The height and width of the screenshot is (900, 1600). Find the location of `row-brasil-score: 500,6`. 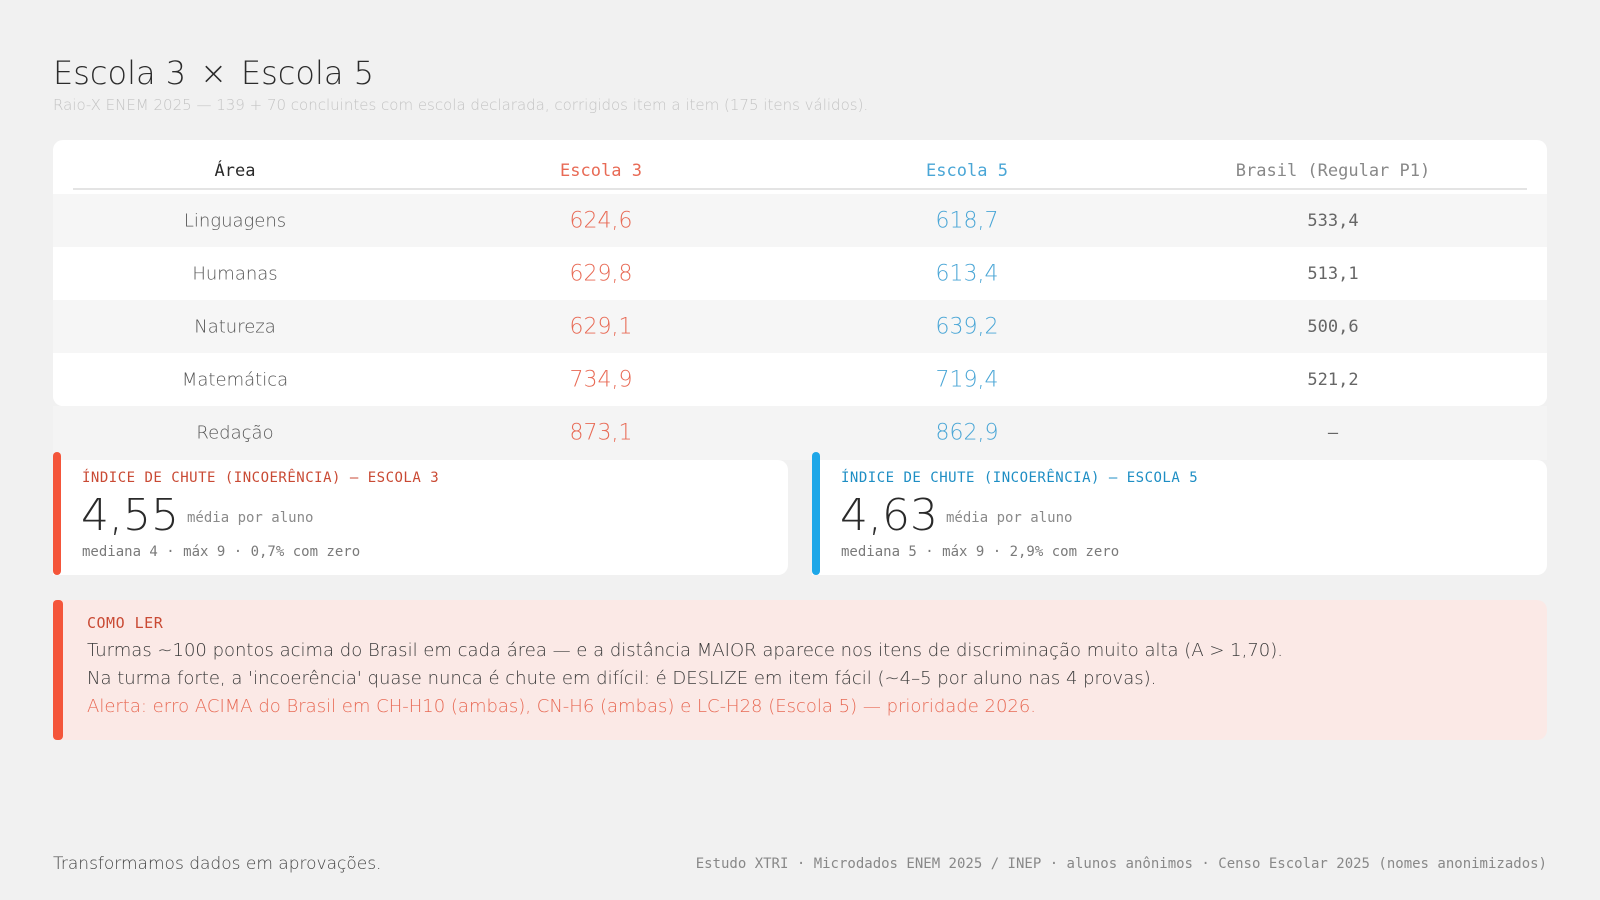

row-brasil-score: 500,6 is located at coordinates (1333, 326).